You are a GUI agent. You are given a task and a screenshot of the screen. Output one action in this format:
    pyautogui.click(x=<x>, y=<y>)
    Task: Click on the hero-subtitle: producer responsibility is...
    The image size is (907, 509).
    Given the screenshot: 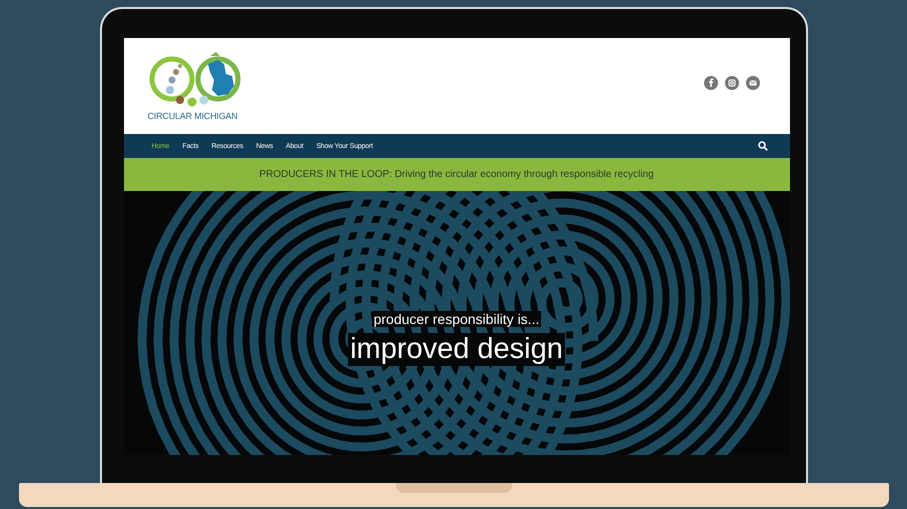 What is the action you would take?
    pyautogui.click(x=457, y=318)
    